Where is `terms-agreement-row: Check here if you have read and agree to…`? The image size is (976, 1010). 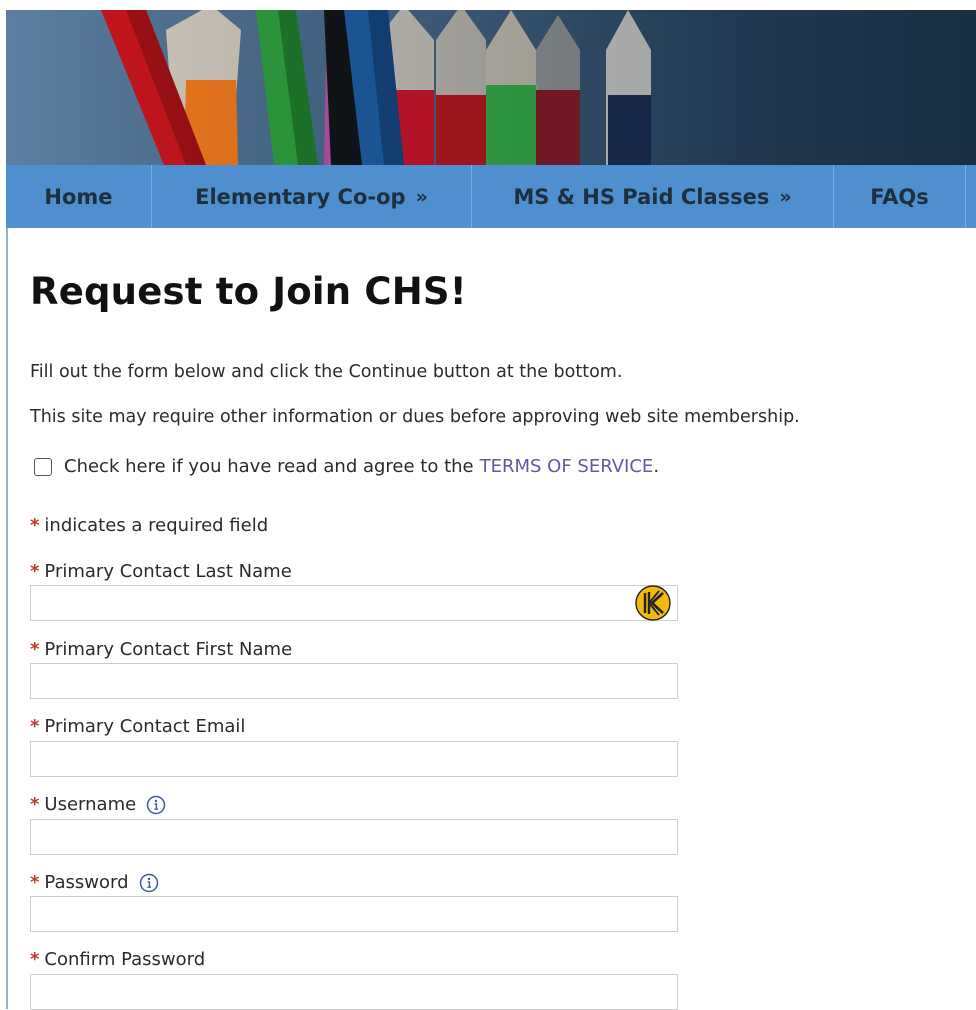 terms-agreement-row: Check here if you have read and agree to… is located at coordinates (346, 466).